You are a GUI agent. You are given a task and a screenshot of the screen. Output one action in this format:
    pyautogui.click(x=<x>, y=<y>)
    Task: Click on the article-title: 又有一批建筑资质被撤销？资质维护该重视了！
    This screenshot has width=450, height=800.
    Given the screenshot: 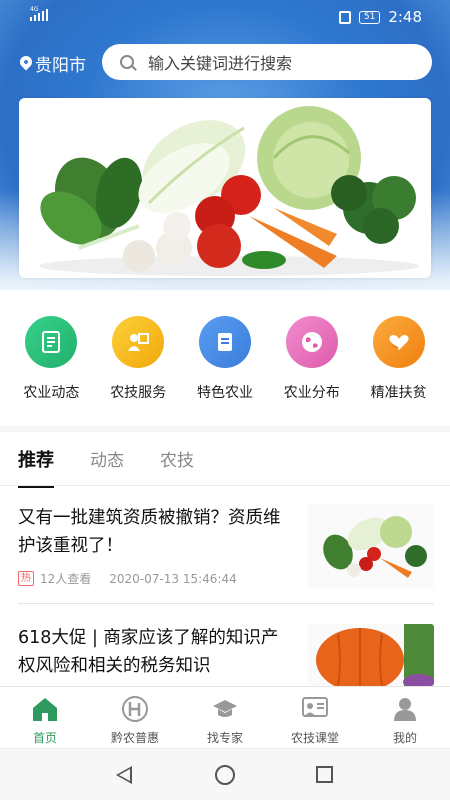 What is the action you would take?
    pyautogui.click(x=149, y=532)
    